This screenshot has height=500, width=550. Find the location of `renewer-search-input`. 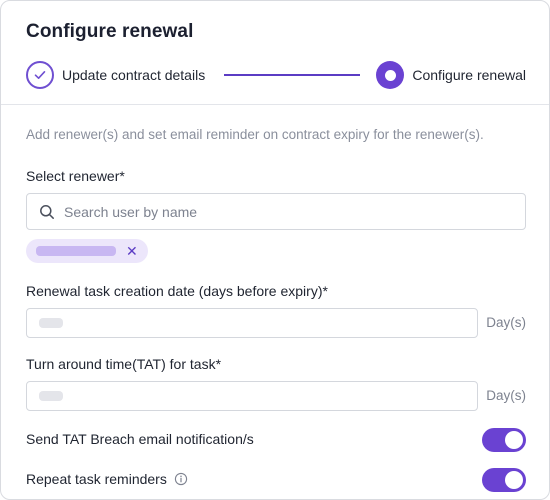

renewer-search-input is located at coordinates (284, 211).